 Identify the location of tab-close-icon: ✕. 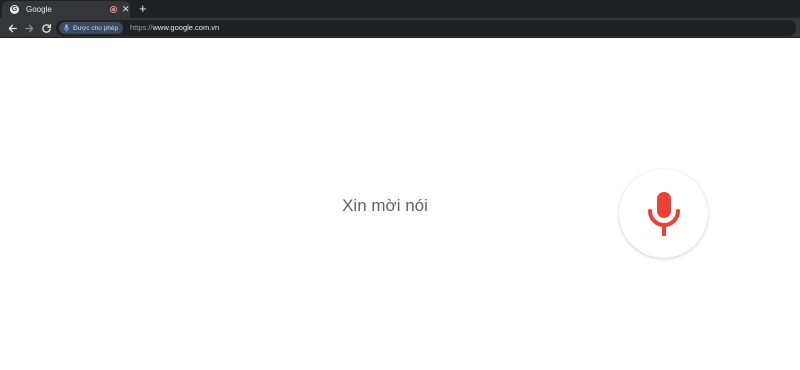
(126, 9).